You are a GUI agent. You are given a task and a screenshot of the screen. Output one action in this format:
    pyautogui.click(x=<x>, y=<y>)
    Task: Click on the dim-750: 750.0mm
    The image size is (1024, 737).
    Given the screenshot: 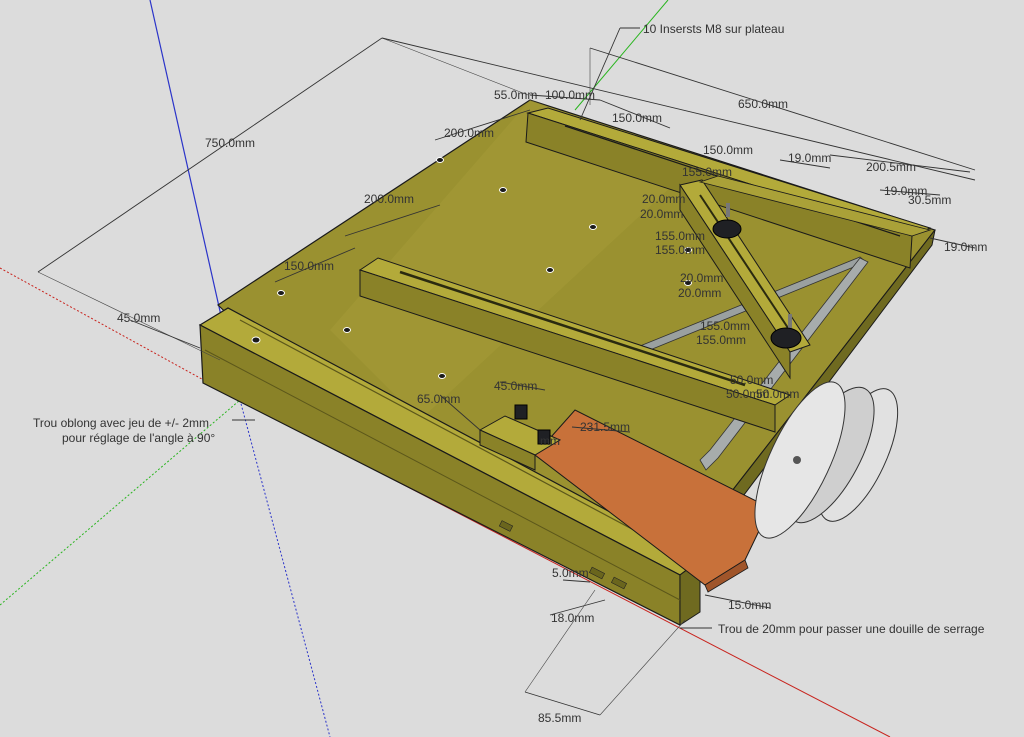 What is the action you would take?
    pyautogui.click(x=230, y=143)
    